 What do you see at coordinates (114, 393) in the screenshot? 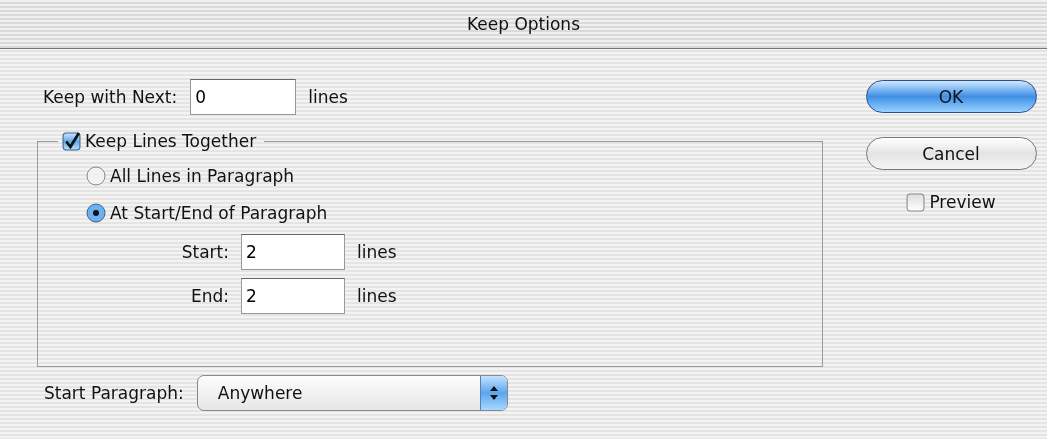
I see `field-label: Start Paragraph:` at bounding box center [114, 393].